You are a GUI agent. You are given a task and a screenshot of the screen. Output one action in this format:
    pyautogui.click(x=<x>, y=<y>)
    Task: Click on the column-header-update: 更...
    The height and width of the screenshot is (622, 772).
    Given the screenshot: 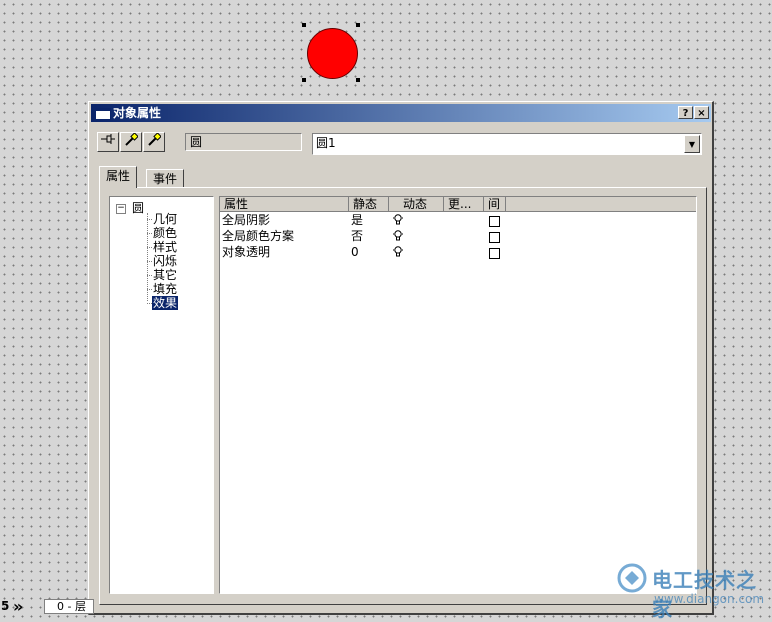 What is the action you would take?
    pyautogui.click(x=464, y=204)
    